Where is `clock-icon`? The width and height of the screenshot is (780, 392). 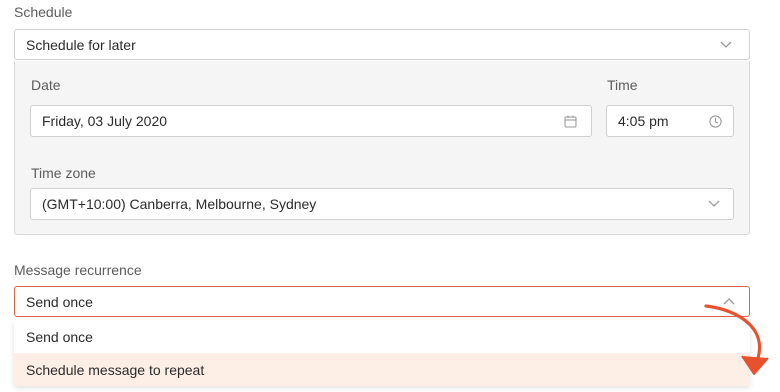
clock-icon is located at coordinates (715, 121).